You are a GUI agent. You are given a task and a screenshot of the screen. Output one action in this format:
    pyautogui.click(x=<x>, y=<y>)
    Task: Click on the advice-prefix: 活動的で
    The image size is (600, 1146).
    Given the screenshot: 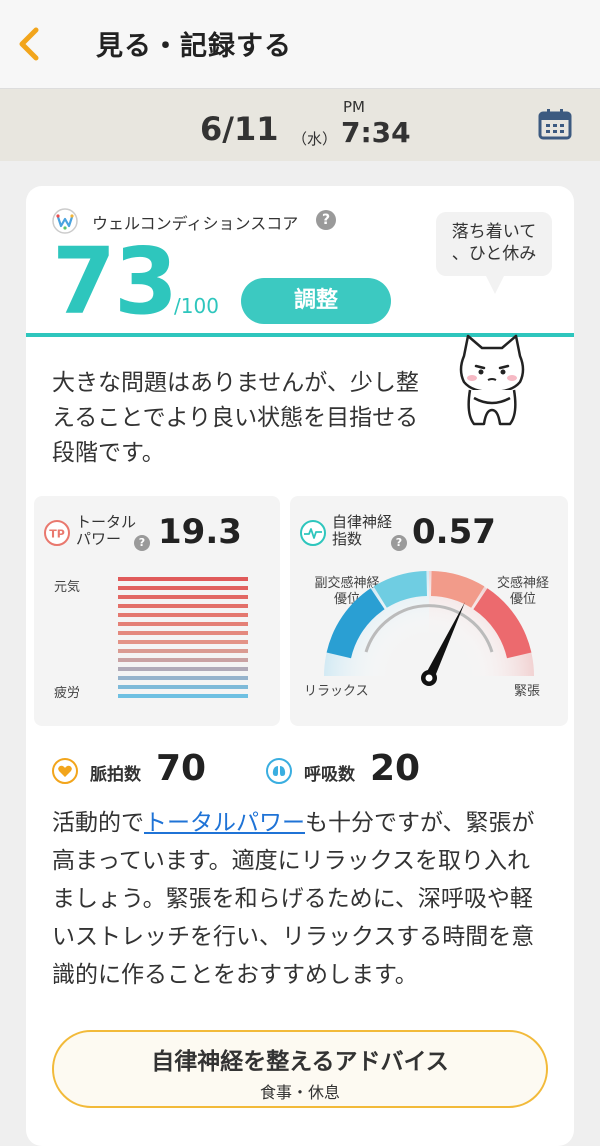 What is the action you would take?
    pyautogui.click(x=98, y=823)
    